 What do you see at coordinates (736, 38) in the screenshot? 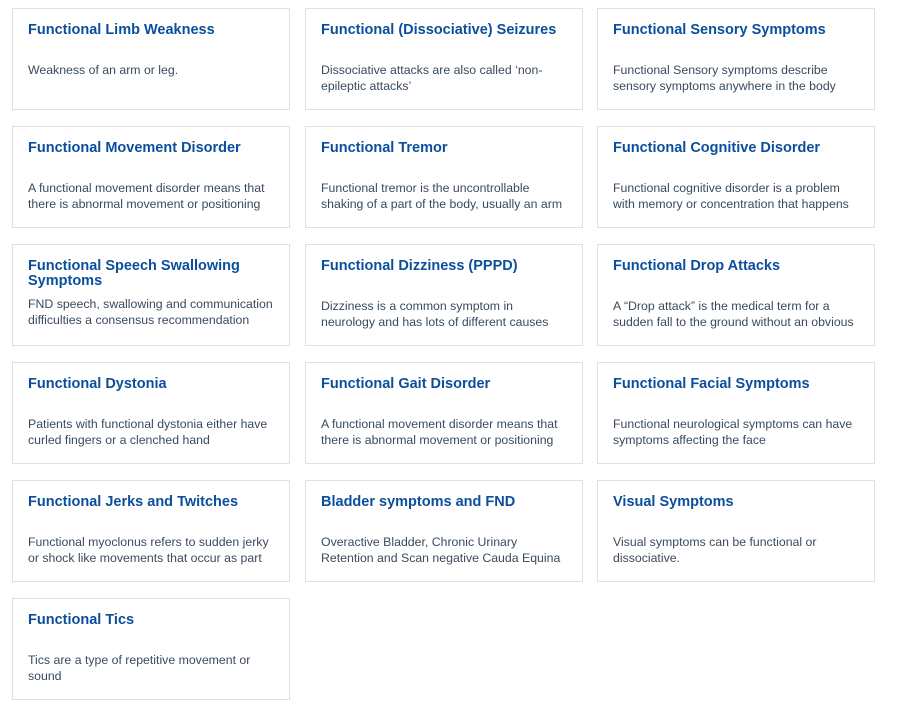
I see `card-title: Functional Sensory Symptoms` at bounding box center [736, 38].